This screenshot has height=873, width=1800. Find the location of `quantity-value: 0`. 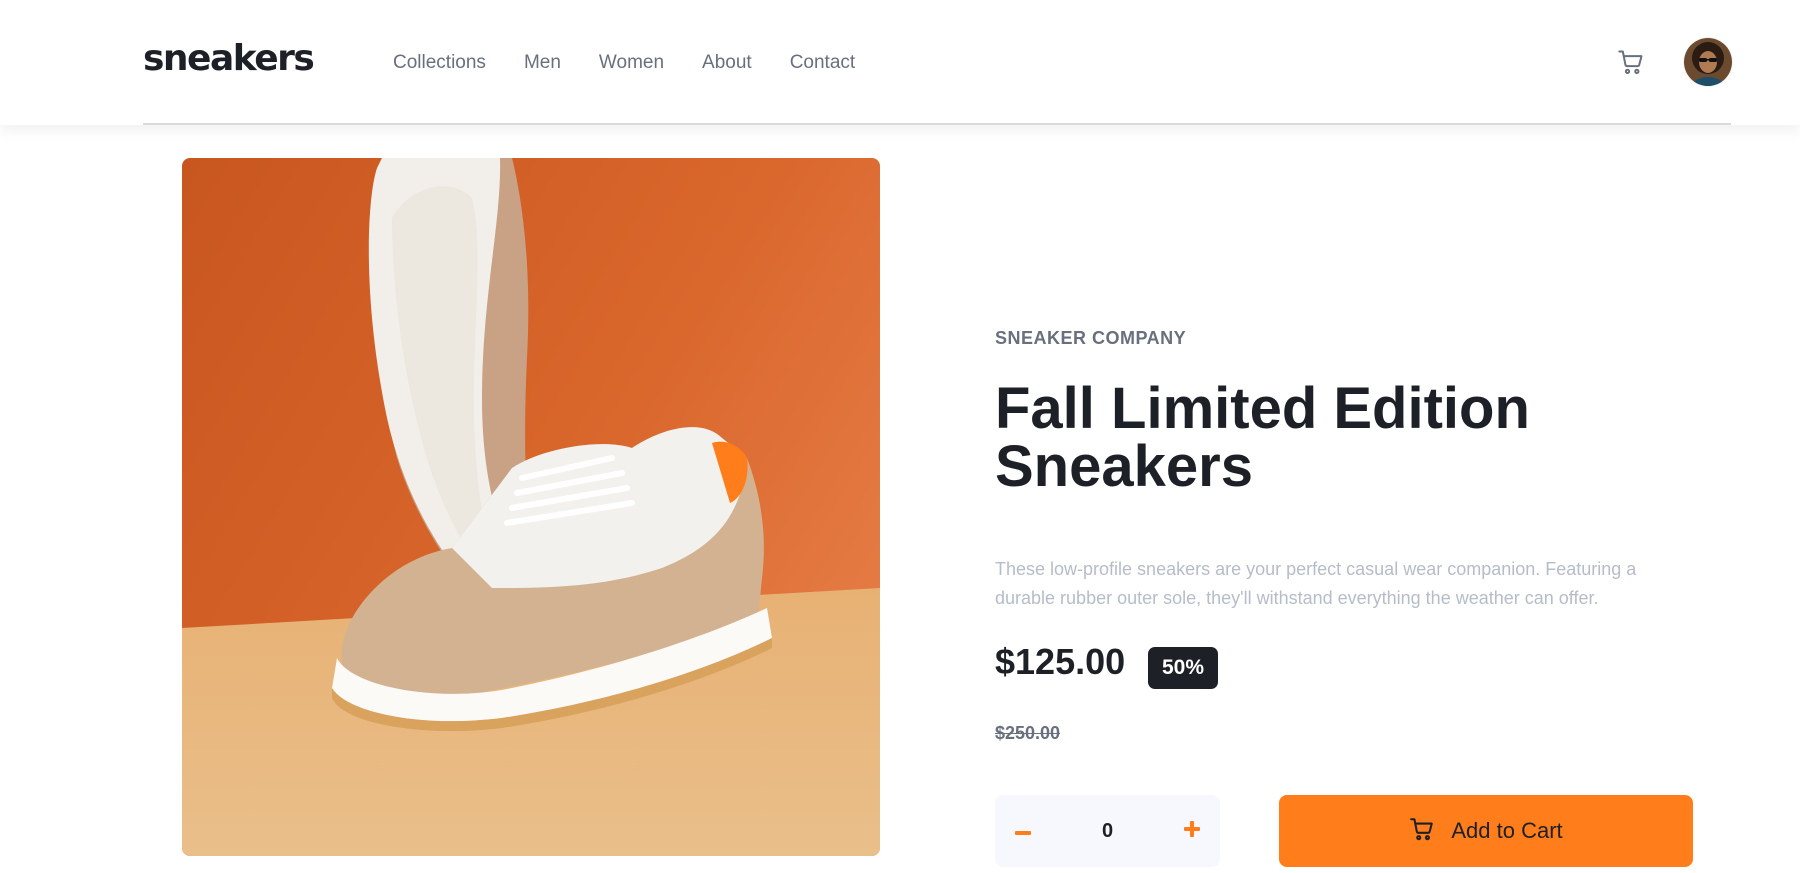

quantity-value: 0 is located at coordinates (1107, 830).